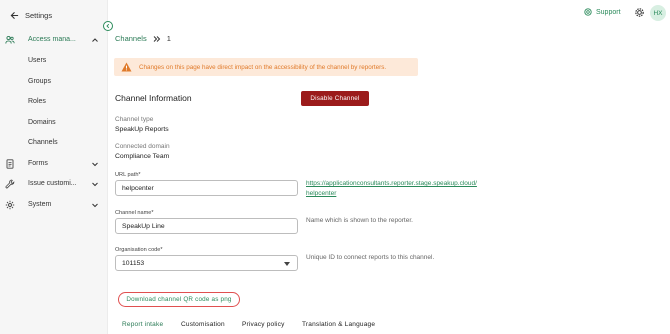 This screenshot has width=670, height=334. I want to click on gear-icon, so click(10, 205).